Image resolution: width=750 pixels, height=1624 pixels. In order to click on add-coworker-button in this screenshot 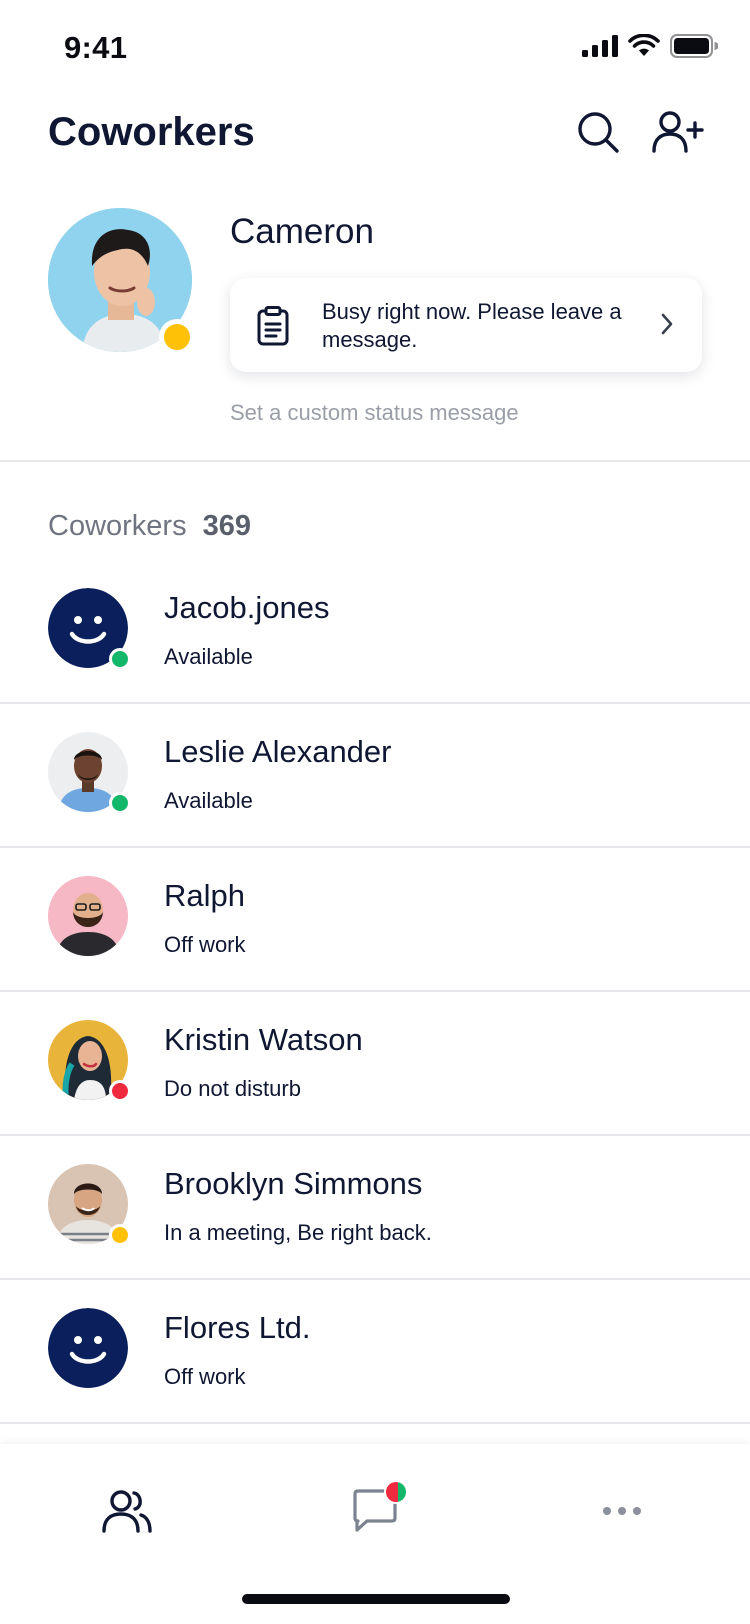, I will do `click(678, 132)`.